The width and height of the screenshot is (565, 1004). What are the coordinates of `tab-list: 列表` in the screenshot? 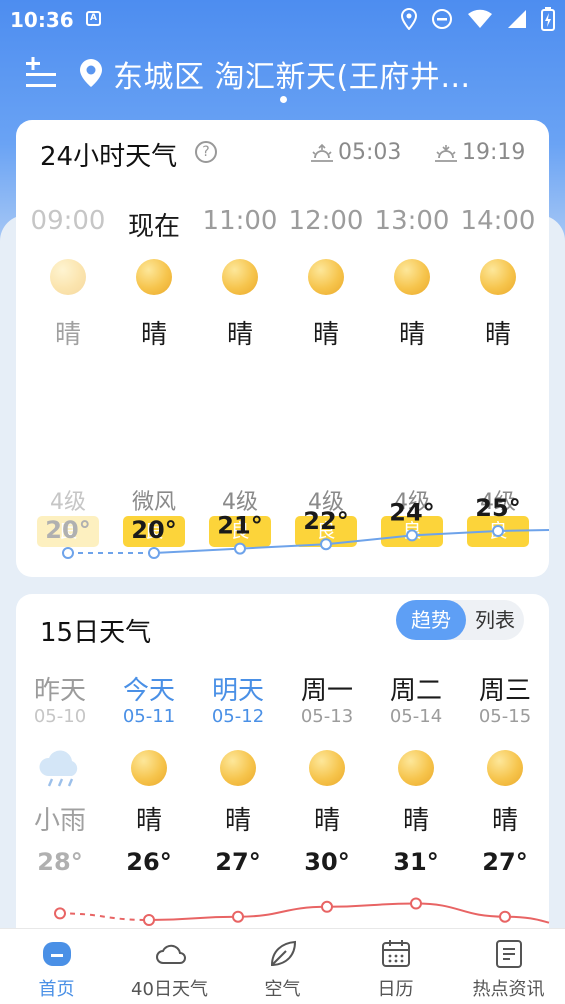 It's located at (495, 620).